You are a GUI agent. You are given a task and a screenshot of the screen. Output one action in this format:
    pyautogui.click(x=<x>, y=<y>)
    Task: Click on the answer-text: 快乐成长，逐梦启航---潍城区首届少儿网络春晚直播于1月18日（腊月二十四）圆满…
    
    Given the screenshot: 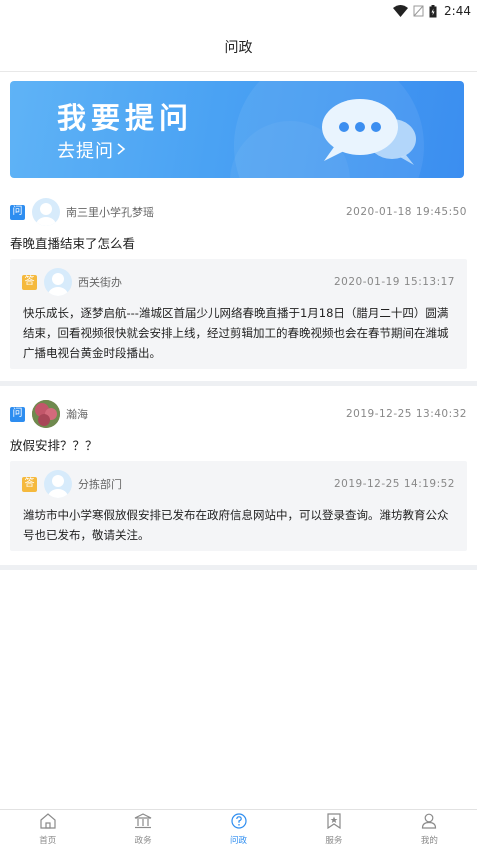 What is the action you would take?
    pyautogui.click(x=236, y=333)
    